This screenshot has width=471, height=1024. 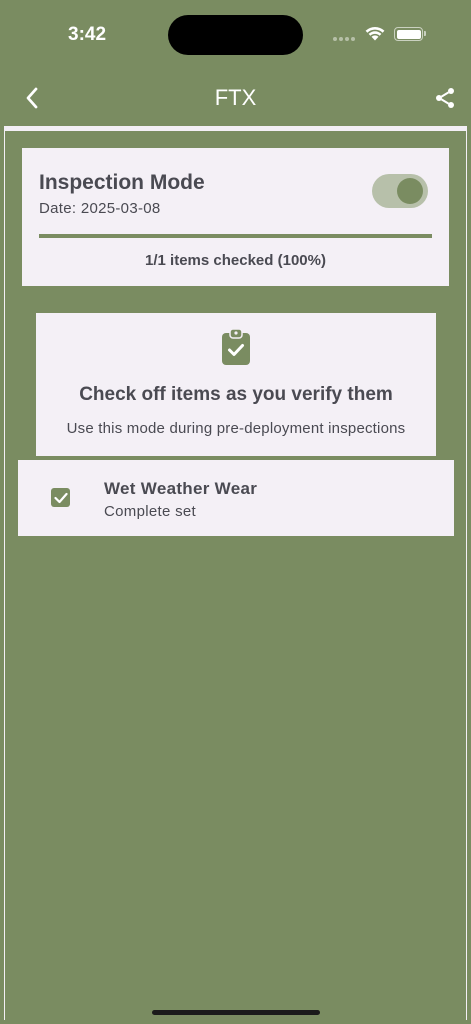 What do you see at coordinates (181, 488) in the screenshot?
I see `item-name: Wet Weather Wear` at bounding box center [181, 488].